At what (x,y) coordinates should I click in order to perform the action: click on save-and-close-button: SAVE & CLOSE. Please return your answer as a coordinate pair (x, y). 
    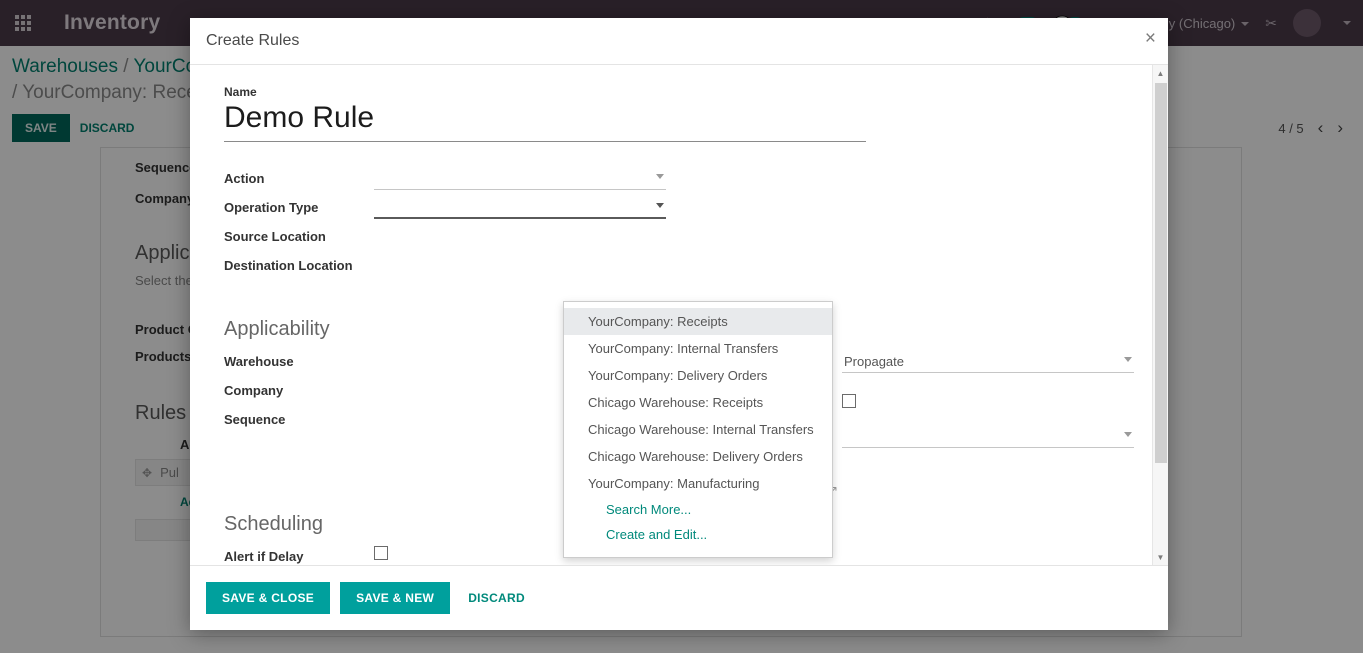
    Looking at the image, I should click on (268, 598).